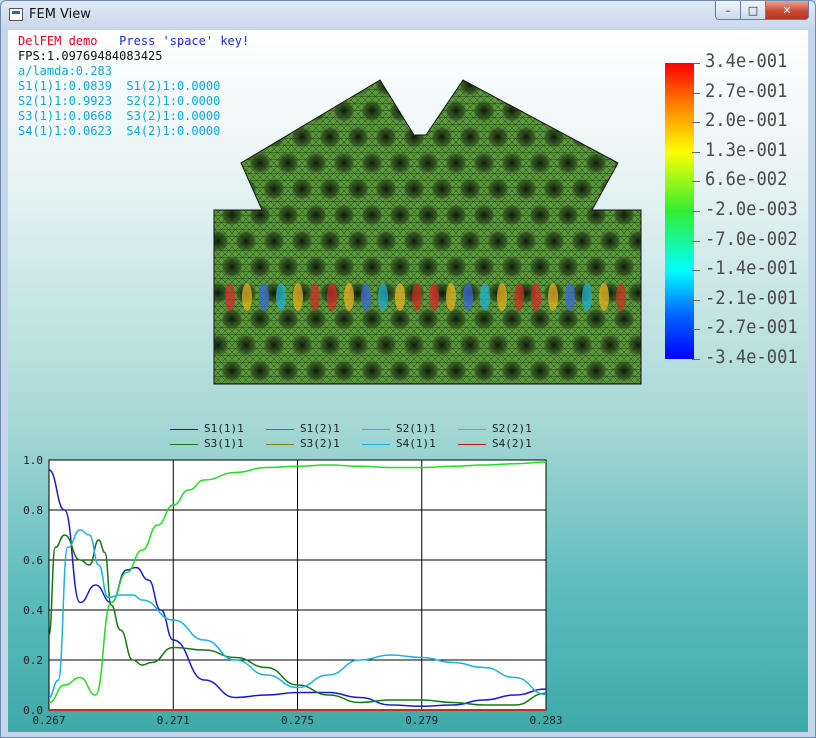  Describe the element at coordinates (512, 428) in the screenshot. I see `legend-label: S2(2)1` at that location.